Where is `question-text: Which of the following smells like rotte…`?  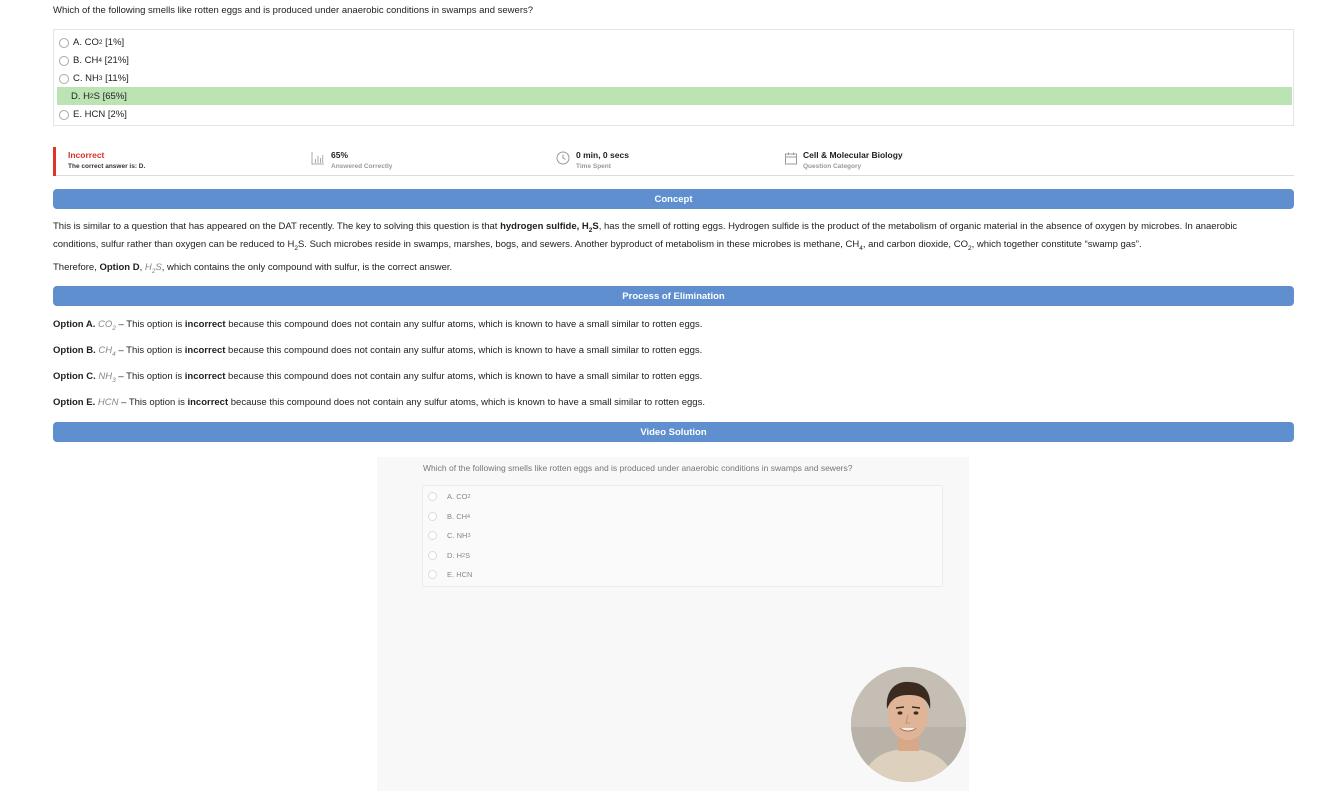
question-text: Which of the following smells like rotte… is located at coordinates (293, 10).